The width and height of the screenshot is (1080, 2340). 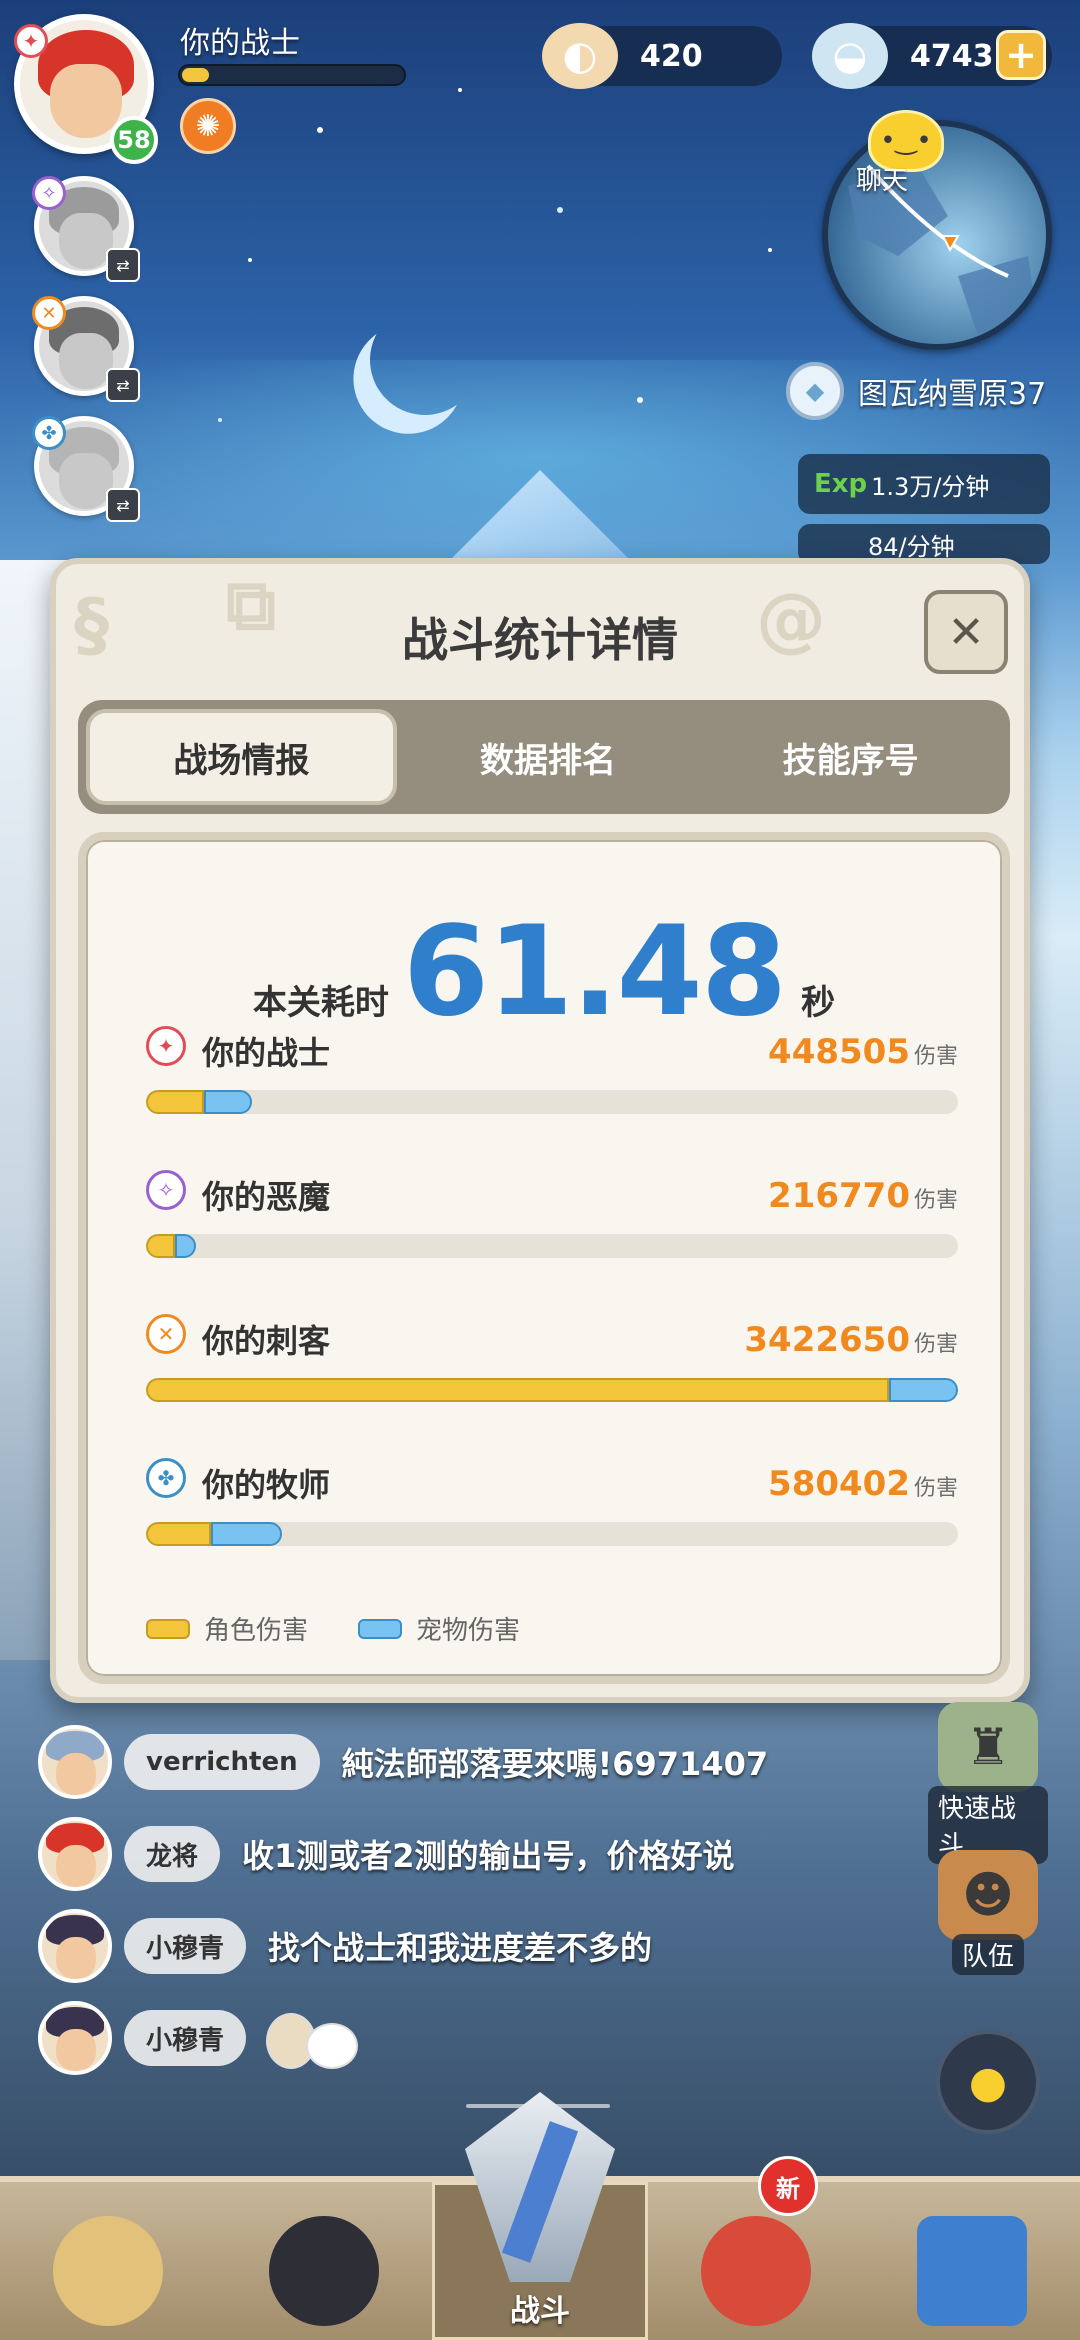 I want to click on chat-line: 小穆青, so click(x=200, y=2038).